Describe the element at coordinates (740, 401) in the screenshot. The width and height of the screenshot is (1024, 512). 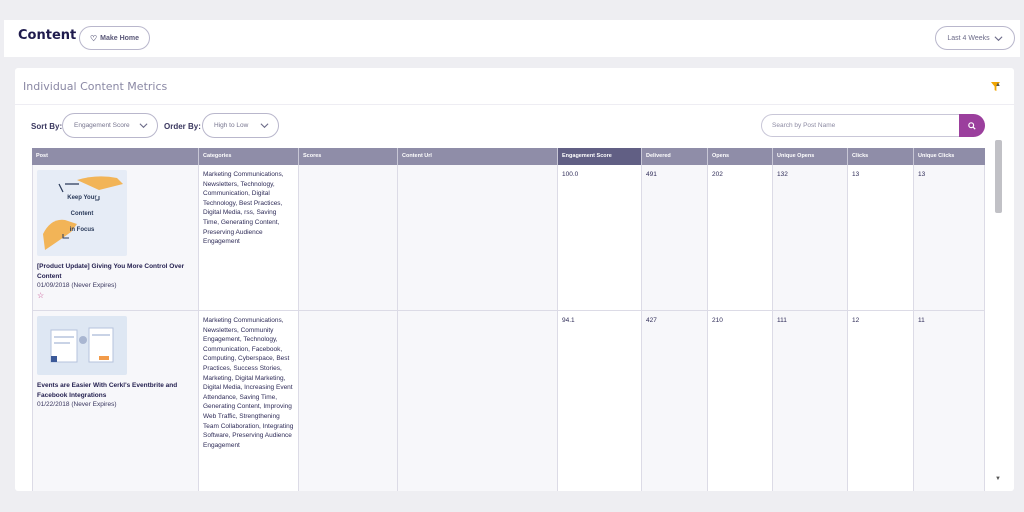
I see `opens-cell: 210` at that location.